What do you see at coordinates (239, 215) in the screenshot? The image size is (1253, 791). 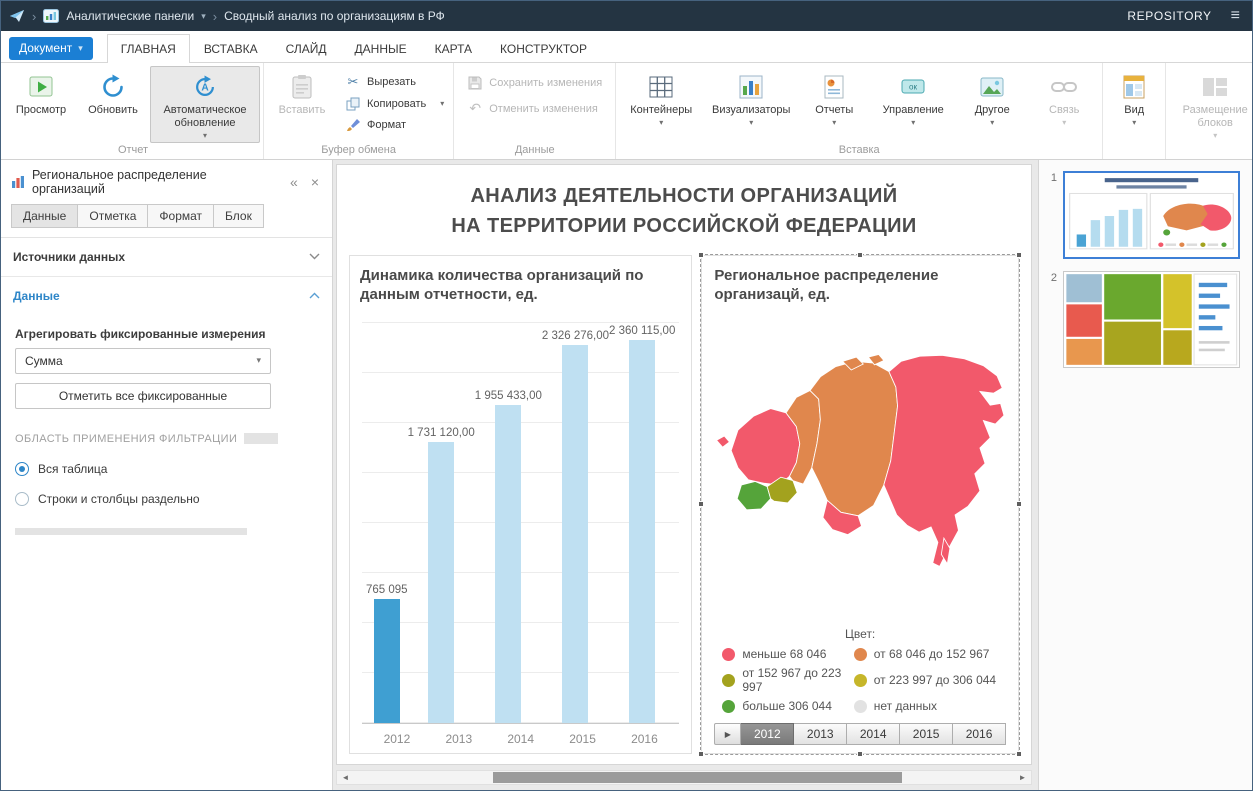 I see `panel-tab: Блок` at bounding box center [239, 215].